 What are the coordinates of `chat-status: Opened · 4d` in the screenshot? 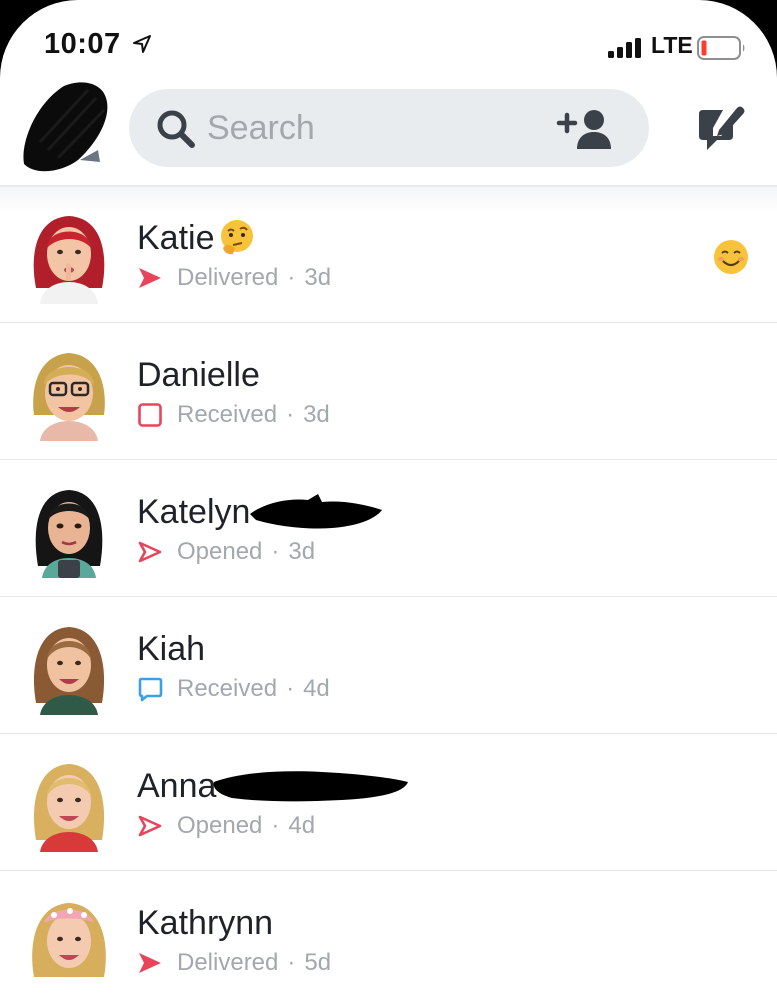 It's located at (226, 826).